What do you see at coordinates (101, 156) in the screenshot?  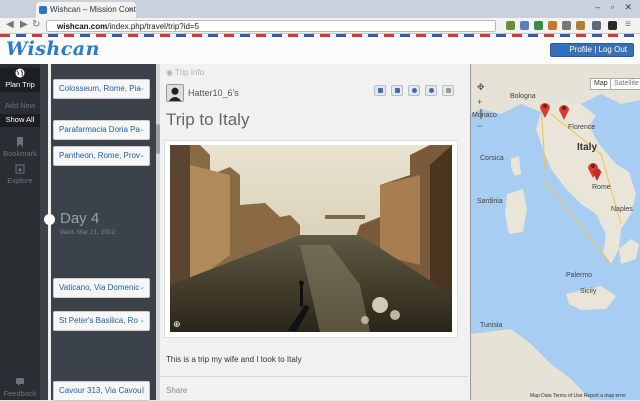 I see `timeline-stop: Pantheon, Rome, Prov ⌄` at bounding box center [101, 156].